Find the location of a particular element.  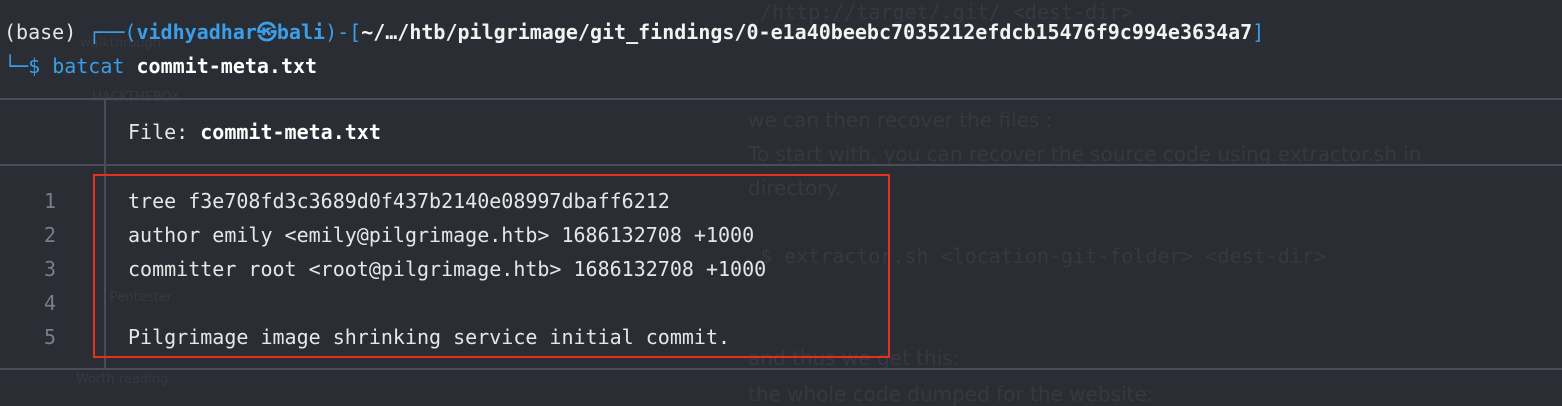

prompt-corner-bottom: └─ is located at coordinates (16, 66).